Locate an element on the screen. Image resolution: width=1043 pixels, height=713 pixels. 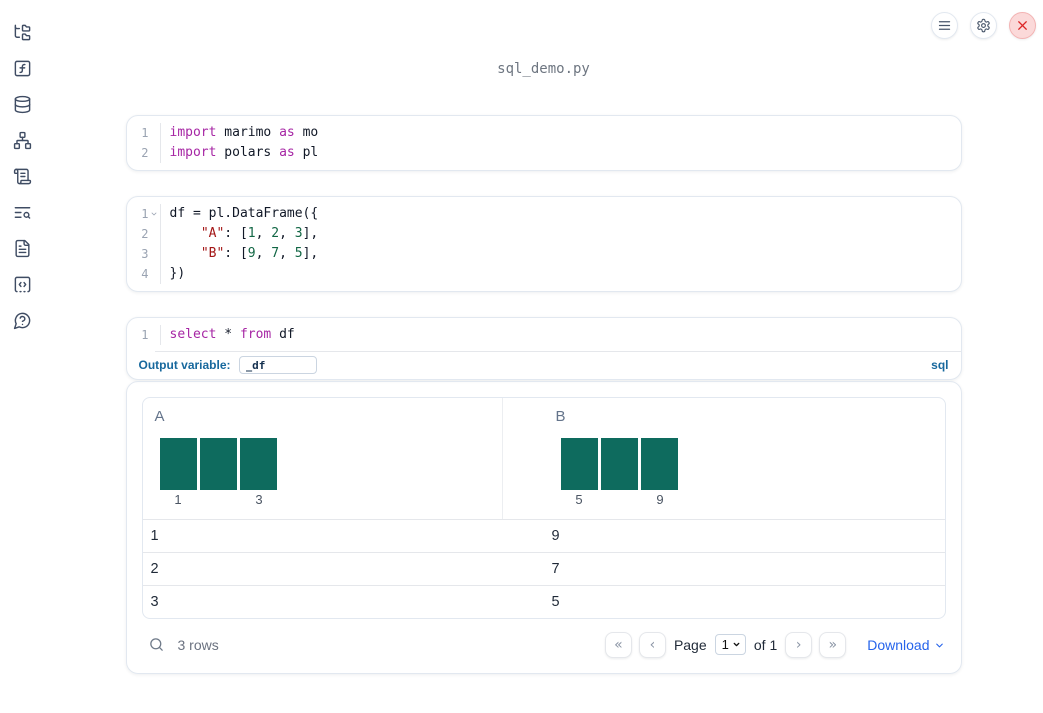
network-graph-icon is located at coordinates (22, 140).